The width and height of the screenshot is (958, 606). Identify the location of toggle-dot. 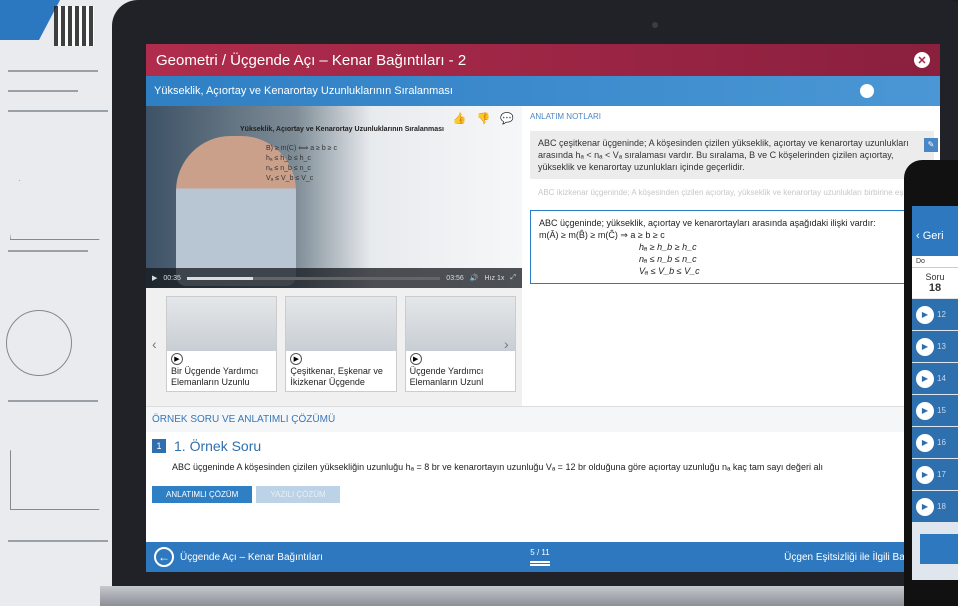
(867, 91).